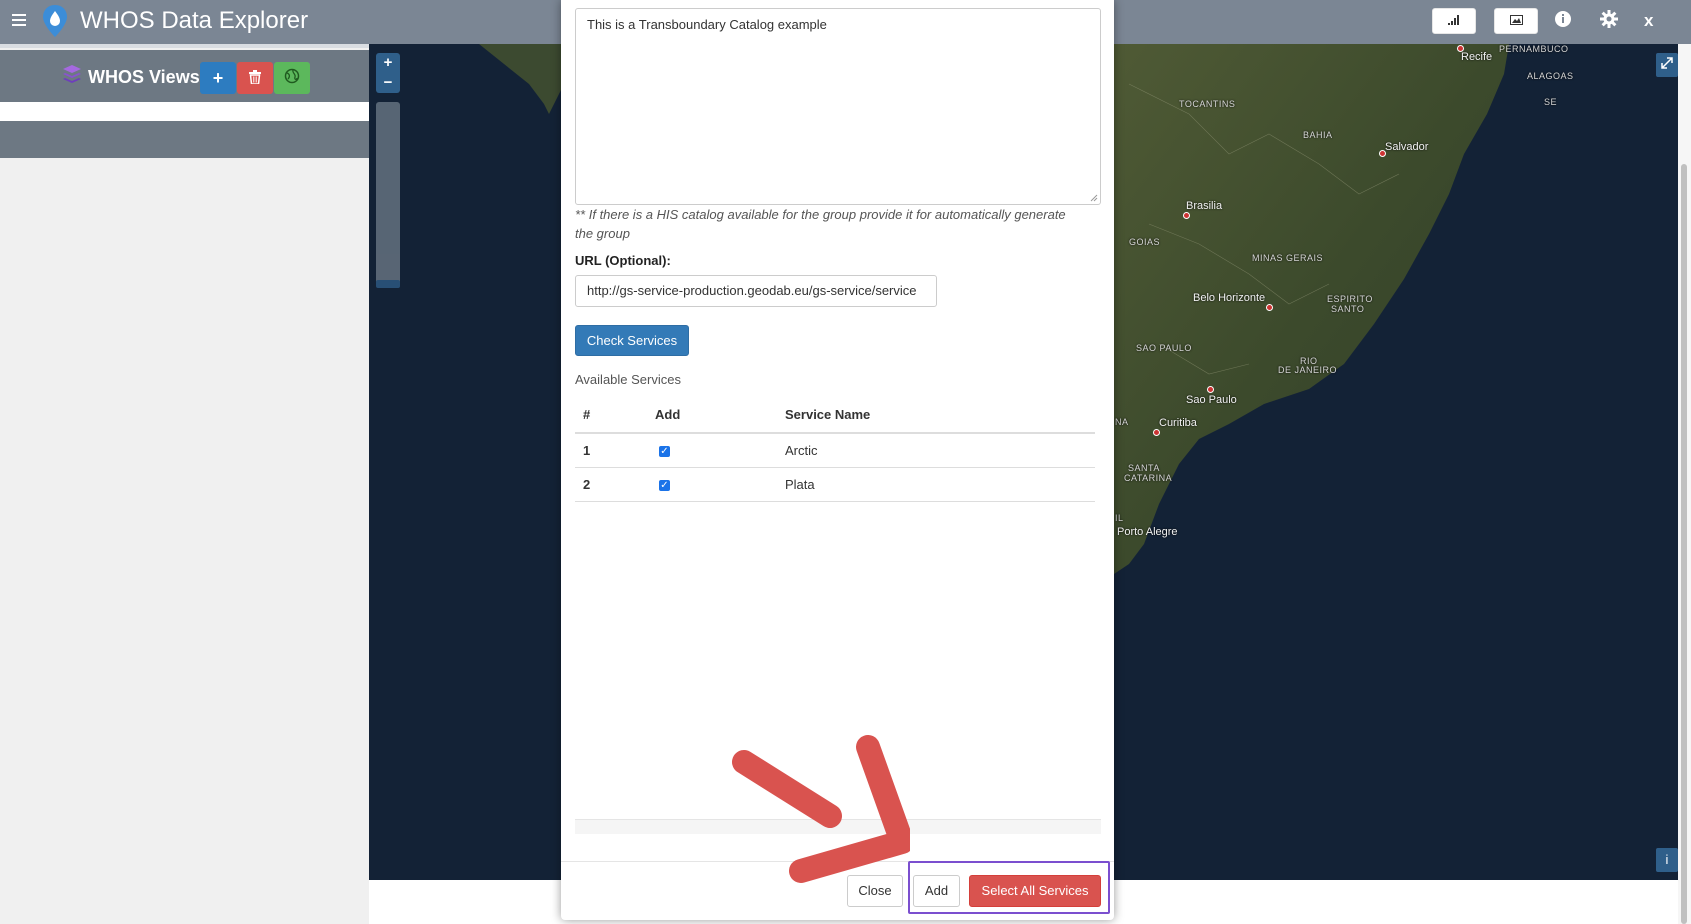 The height and width of the screenshot is (924, 1691). Describe the element at coordinates (611, 484) in the screenshot. I see `row-number: 2` at that location.